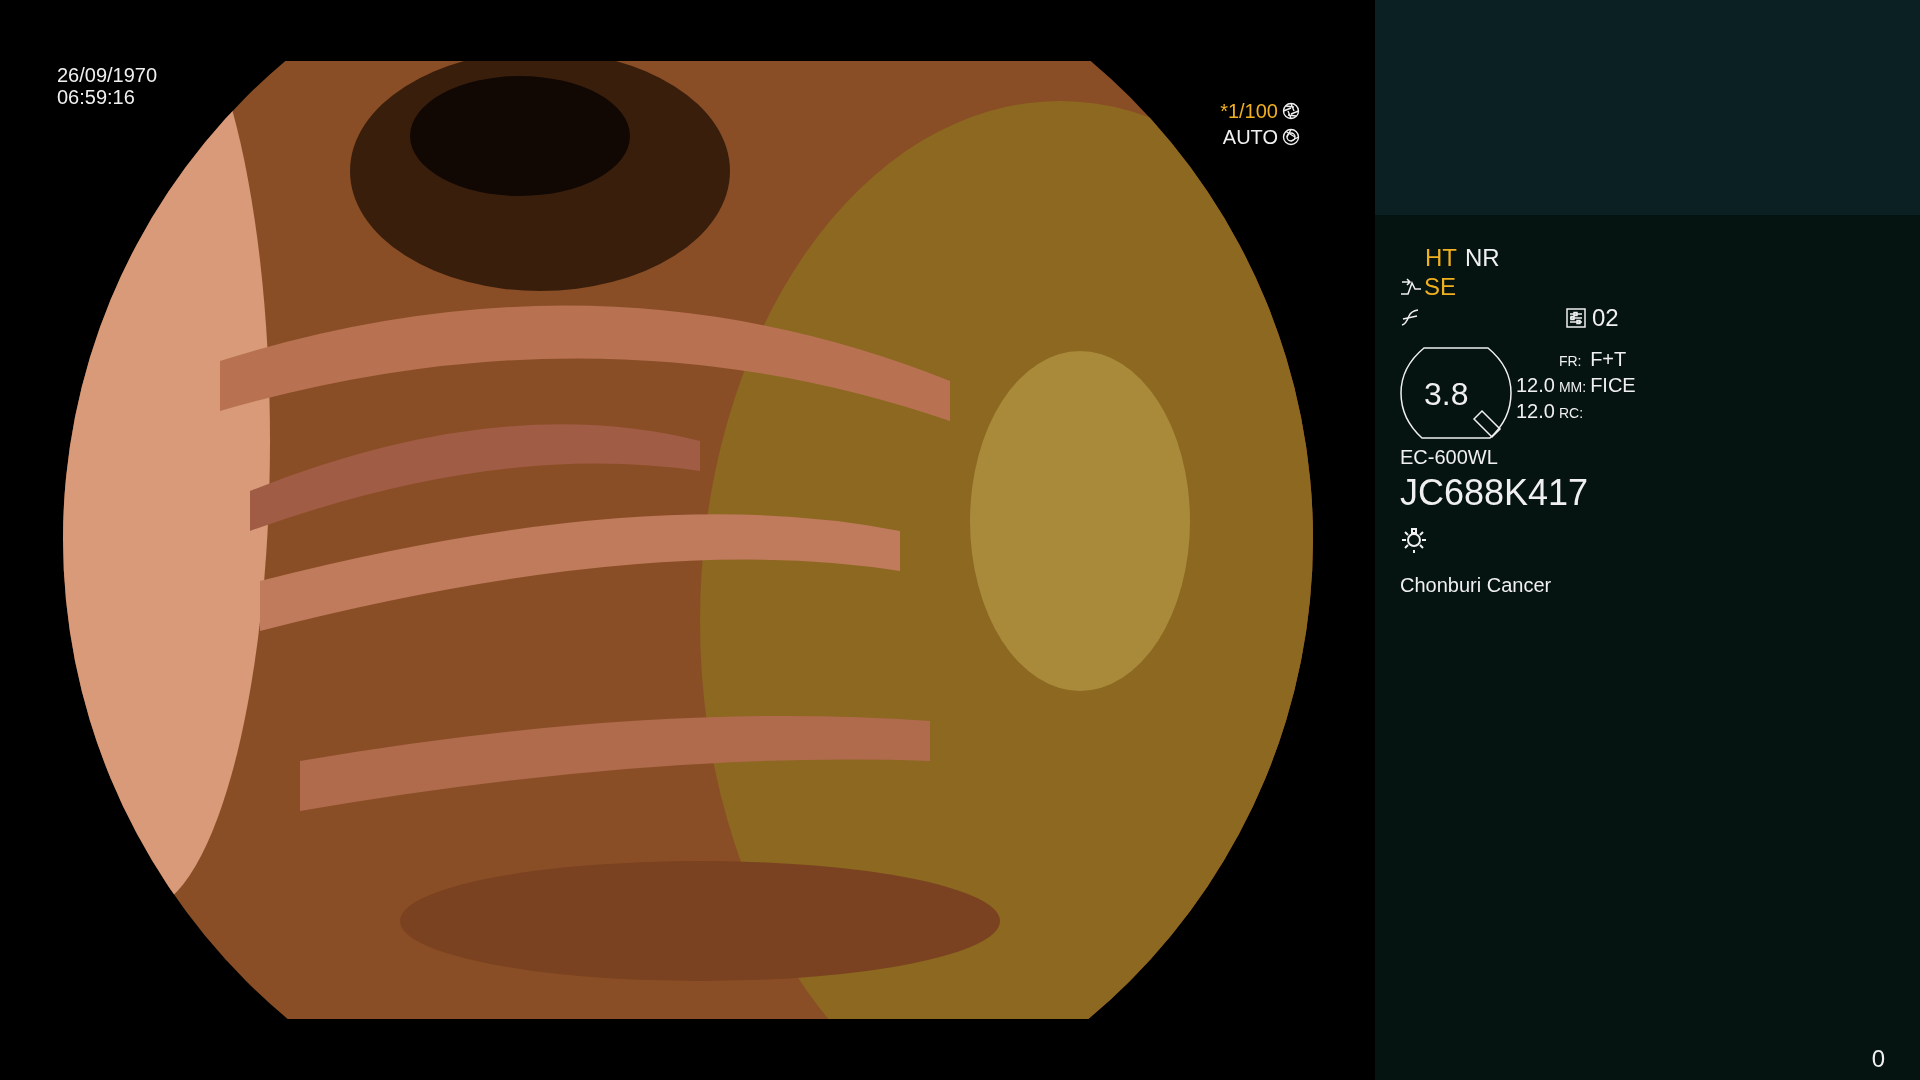  Describe the element at coordinates (1482, 258) in the screenshot. I see `flag-label: NR` at that location.